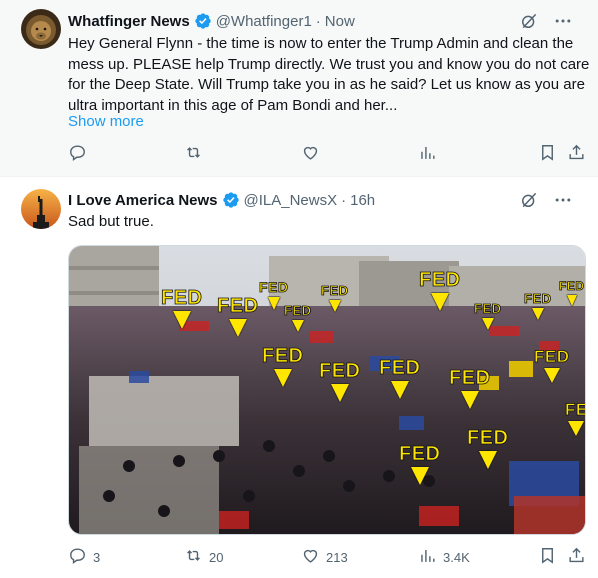 The width and height of the screenshot is (598, 578). What do you see at coordinates (216, 557) in the screenshot?
I see `retweet-count: 20` at bounding box center [216, 557].